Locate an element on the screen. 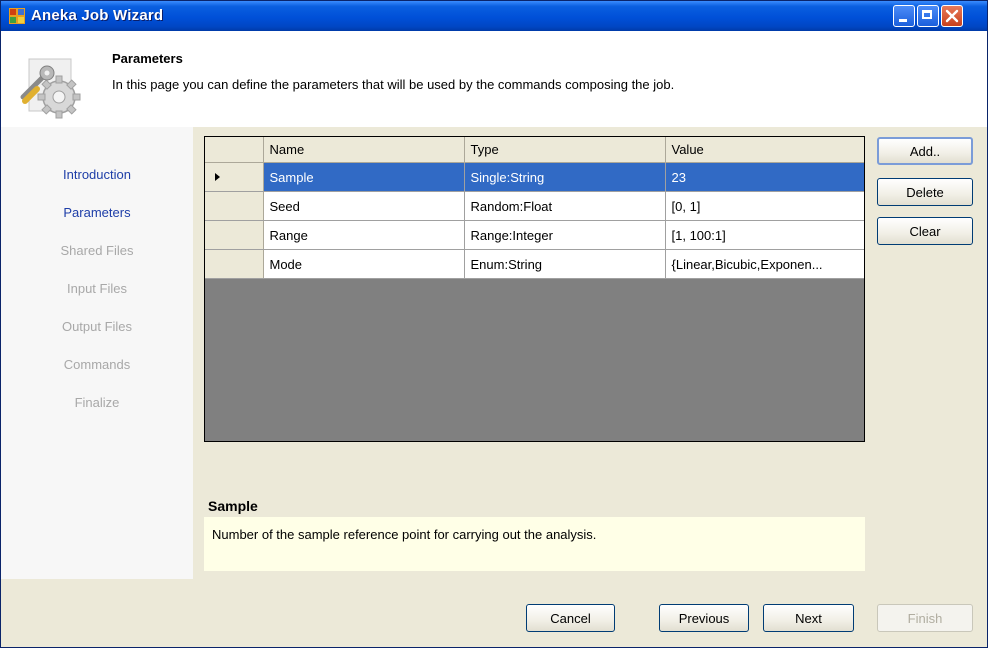 Image resolution: width=988 pixels, height=648 pixels. sidebar-item-parameters: Parameters is located at coordinates (97, 212).